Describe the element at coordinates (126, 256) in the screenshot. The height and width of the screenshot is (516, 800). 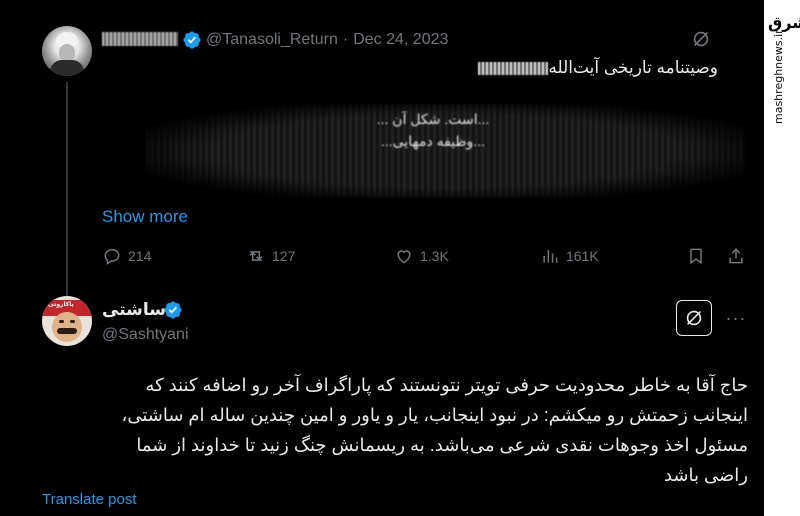
I see `reply-button: 214` at that location.